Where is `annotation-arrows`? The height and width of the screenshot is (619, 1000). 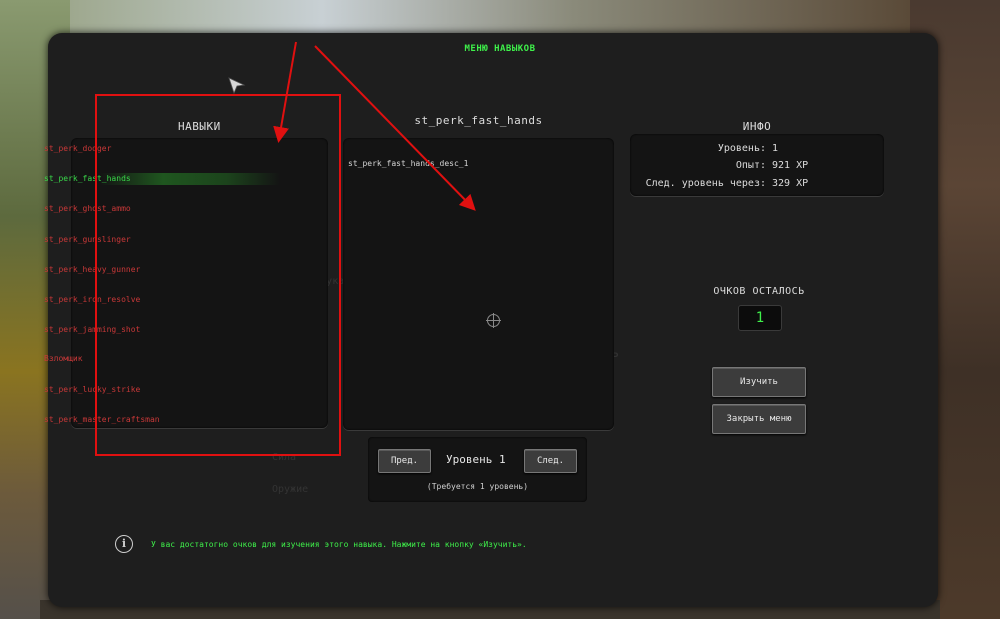
annotation-arrows is located at coordinates (374, 126).